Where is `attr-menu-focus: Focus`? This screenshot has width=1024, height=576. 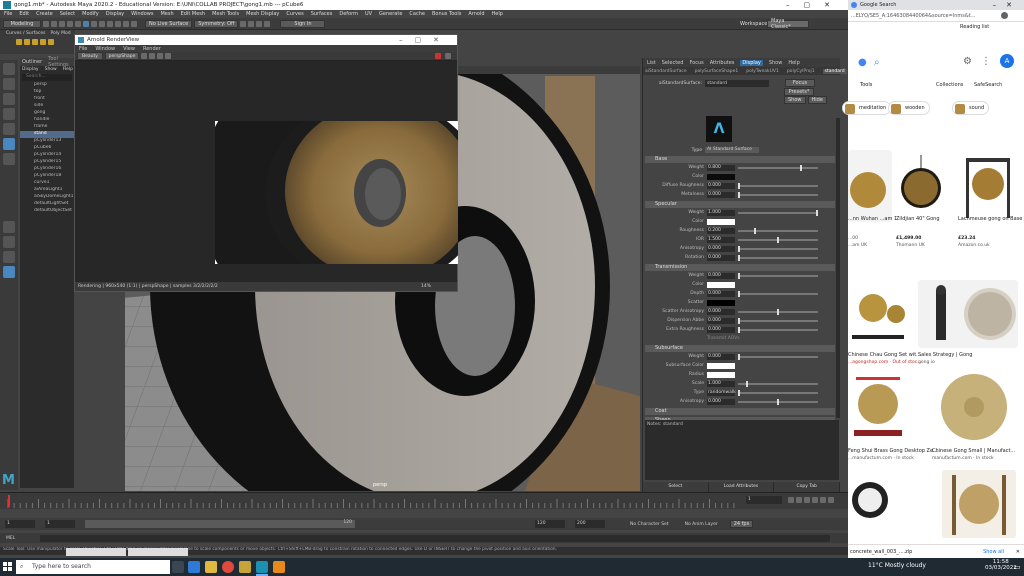 attr-menu-focus: Focus is located at coordinates (696, 63).